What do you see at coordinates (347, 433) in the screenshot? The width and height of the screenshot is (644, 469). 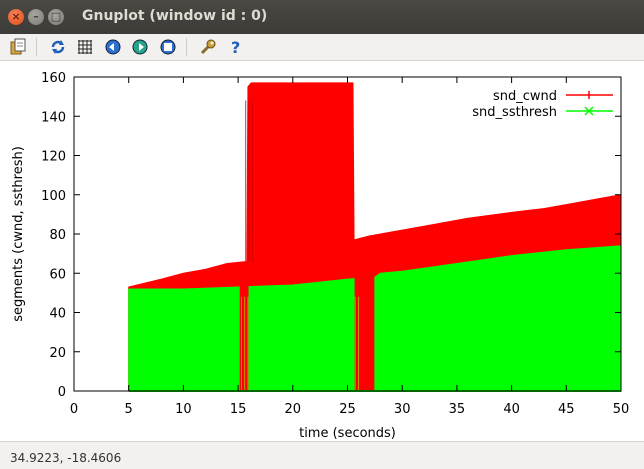 I see `x-axis-label: time (seconds)` at bounding box center [347, 433].